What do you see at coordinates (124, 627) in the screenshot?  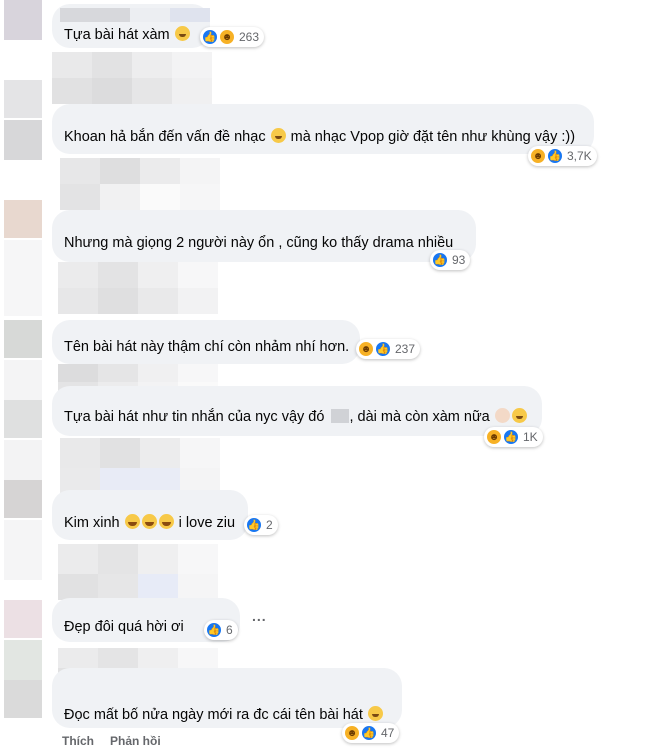 I see `comment-text: Đẹp đôi quá hời ơi` at bounding box center [124, 627].